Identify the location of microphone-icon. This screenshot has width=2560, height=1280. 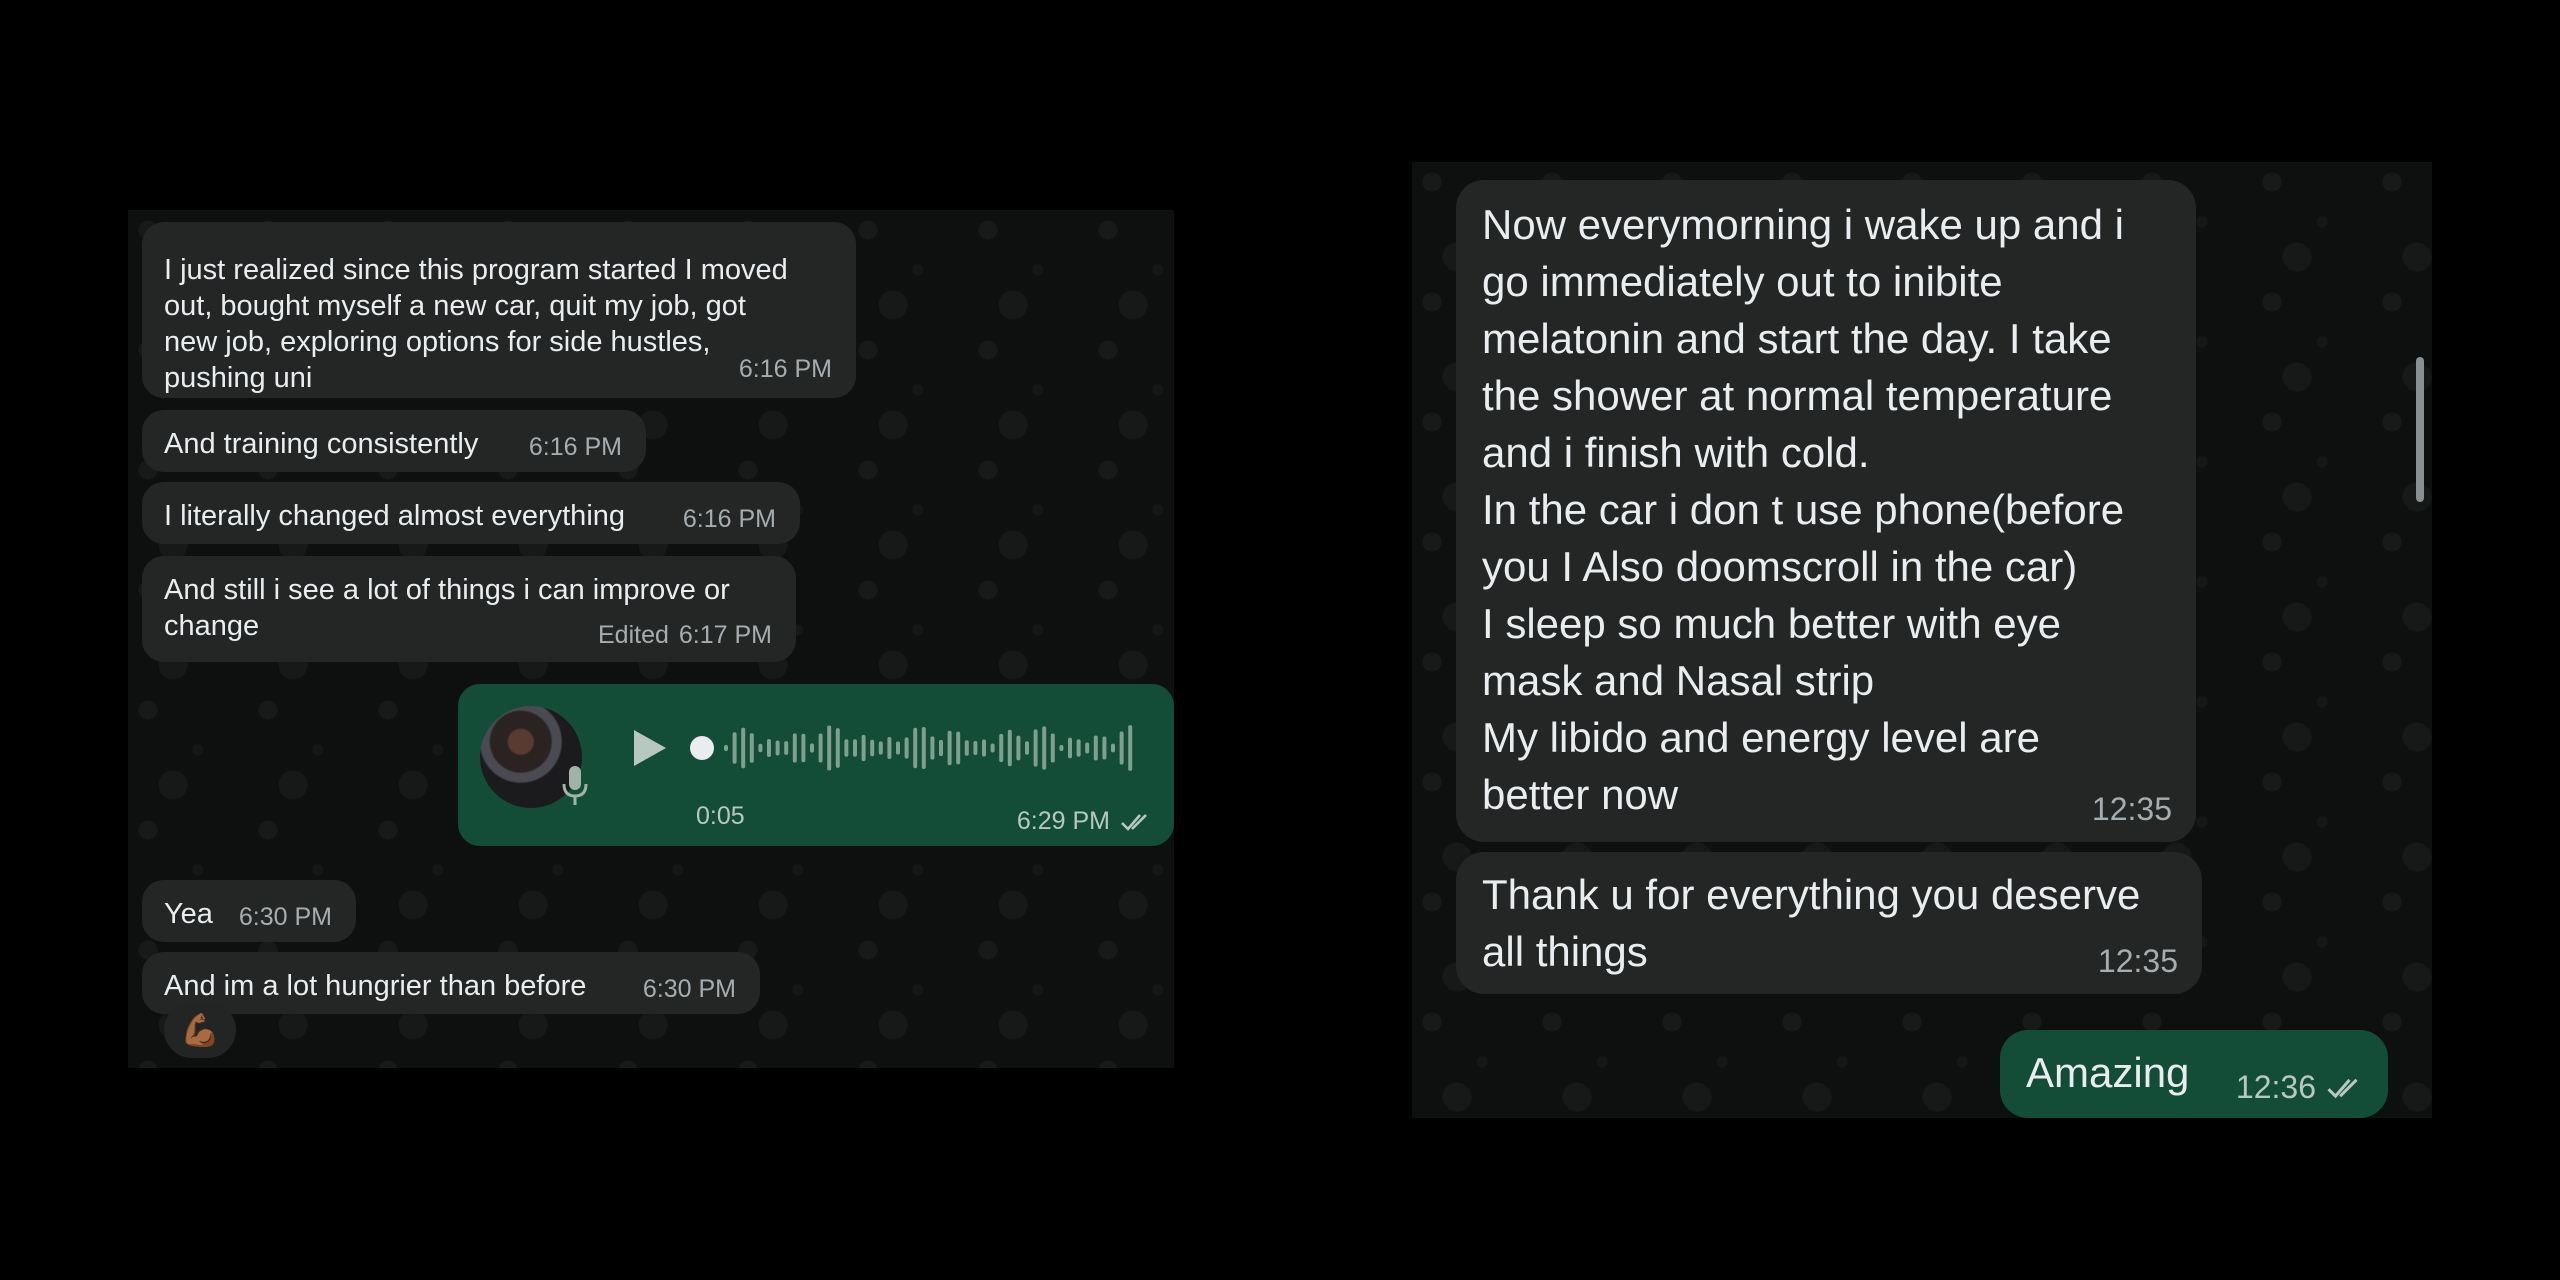
(575, 785).